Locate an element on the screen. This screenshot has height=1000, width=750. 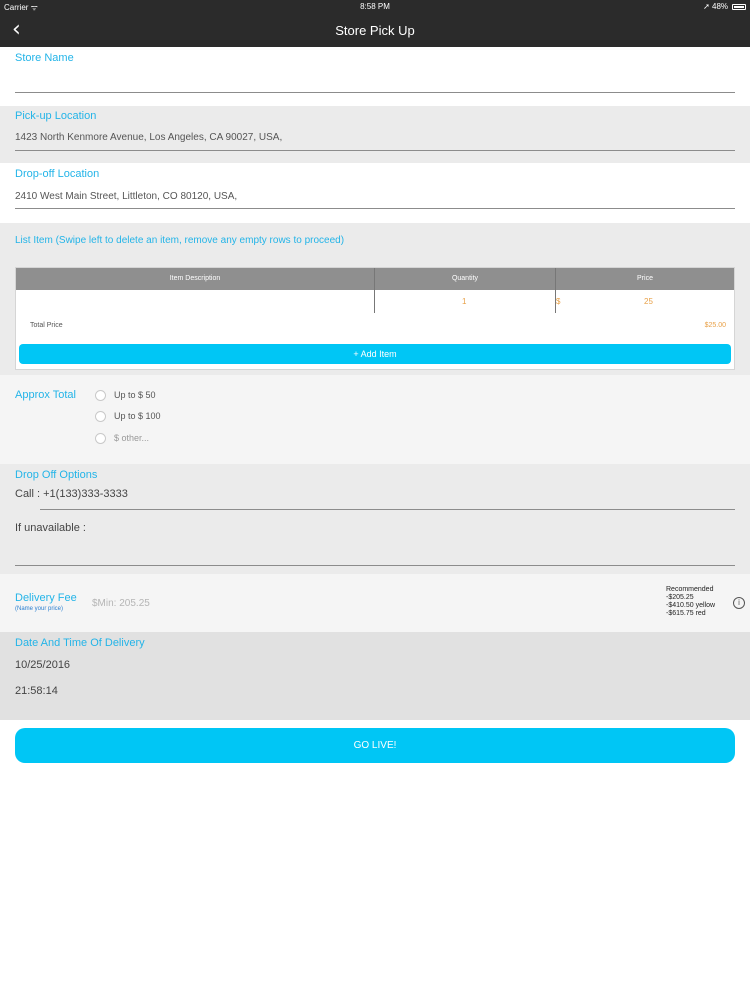
if-unavailable-input is located at coordinates (375, 565).